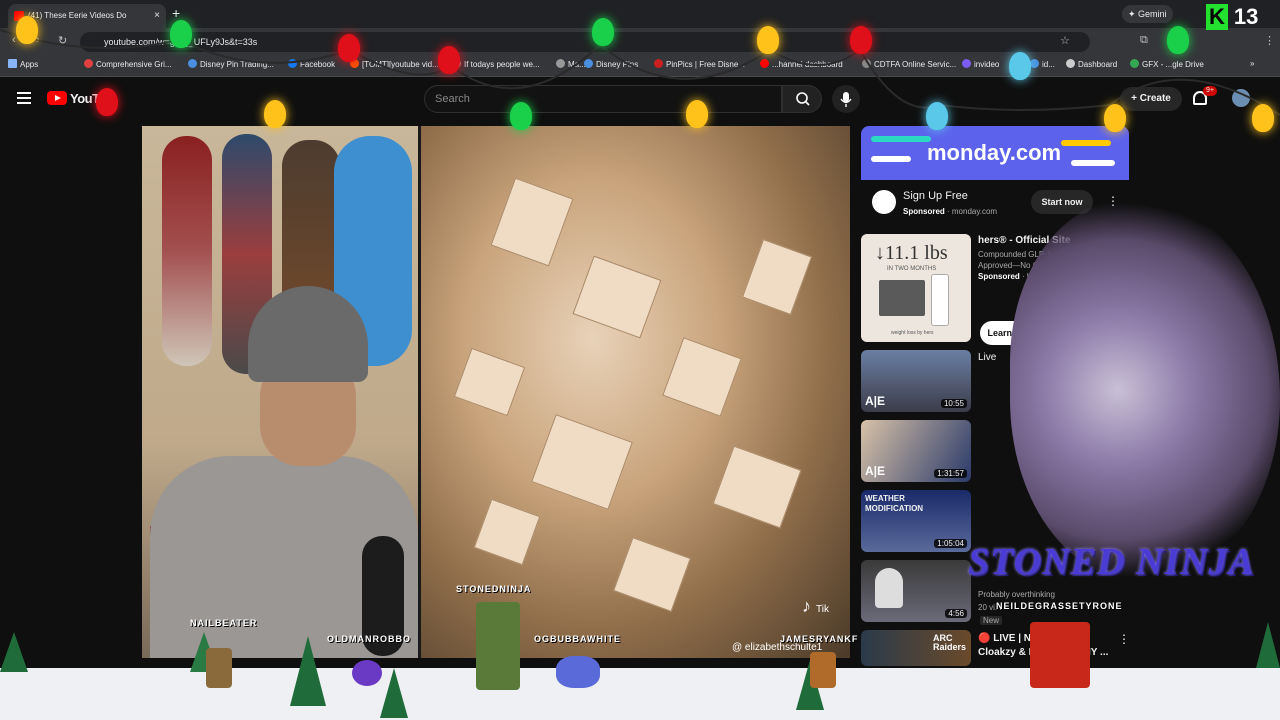  What do you see at coordinates (916, 648) in the screenshot?
I see `video-thumbnail: ARC Raiders` at bounding box center [916, 648].